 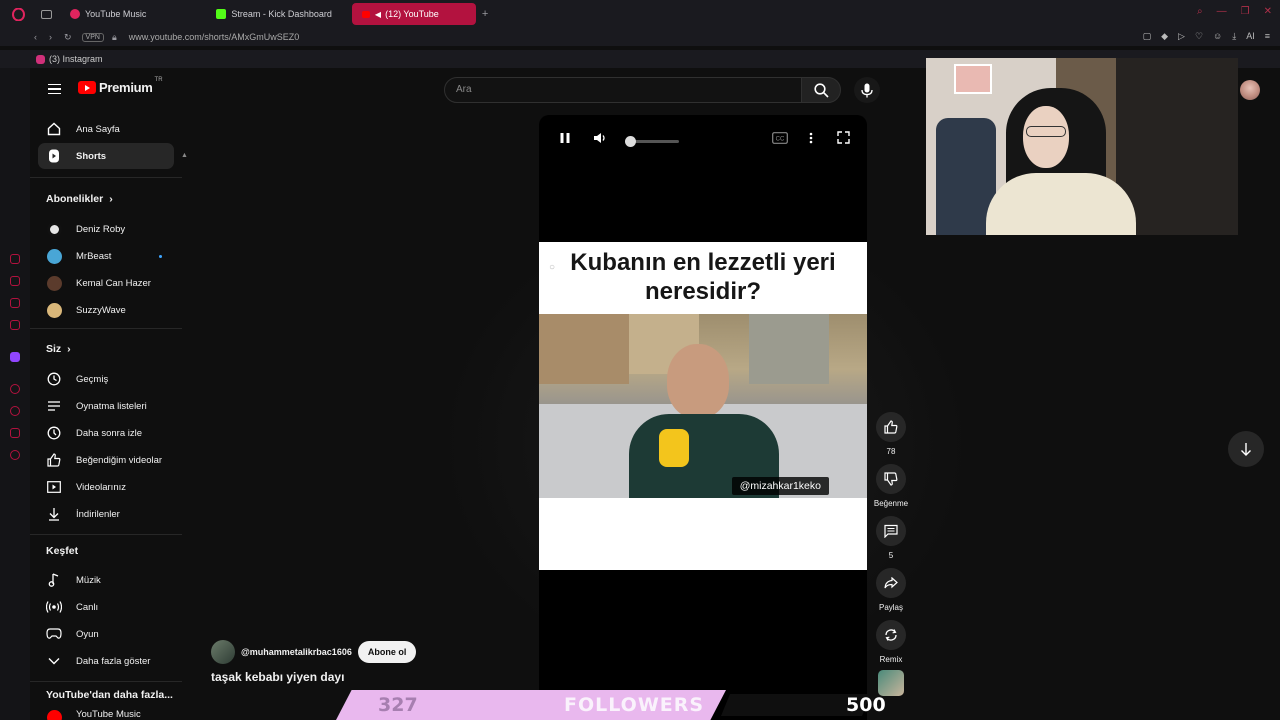 I want to click on sidebar-item-your-videos: Videolarınız, so click(x=106, y=487).